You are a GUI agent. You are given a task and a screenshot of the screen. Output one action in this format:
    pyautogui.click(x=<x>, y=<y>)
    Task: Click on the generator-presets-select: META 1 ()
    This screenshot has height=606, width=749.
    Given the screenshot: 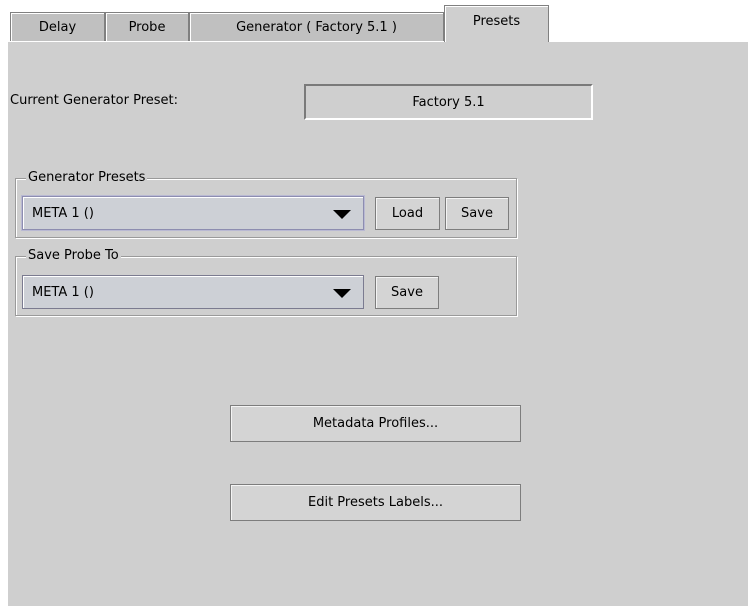 What is the action you would take?
    pyautogui.click(x=193, y=213)
    